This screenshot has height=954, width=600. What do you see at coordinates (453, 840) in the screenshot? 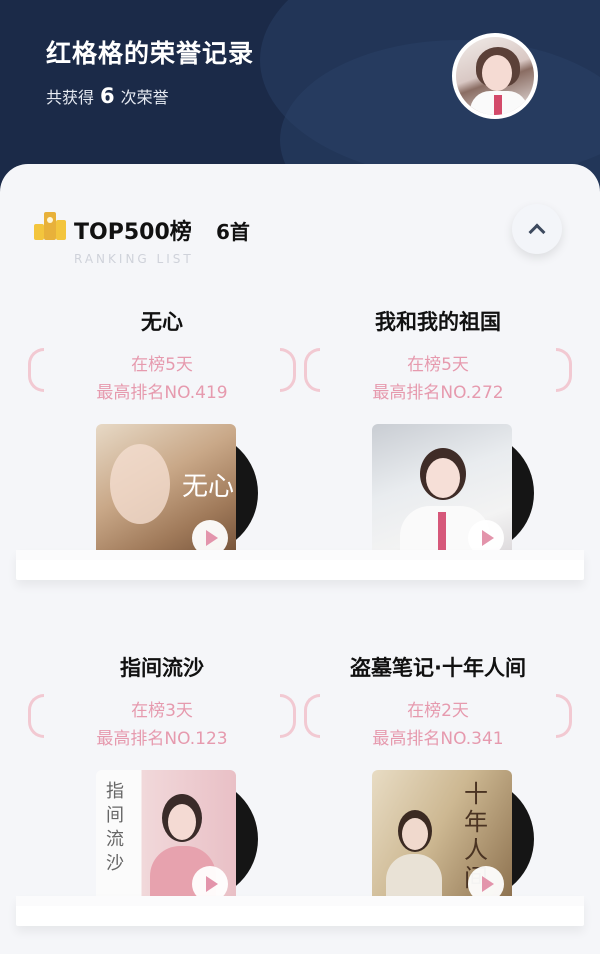
I see `album-art: 十年人间` at bounding box center [453, 840].